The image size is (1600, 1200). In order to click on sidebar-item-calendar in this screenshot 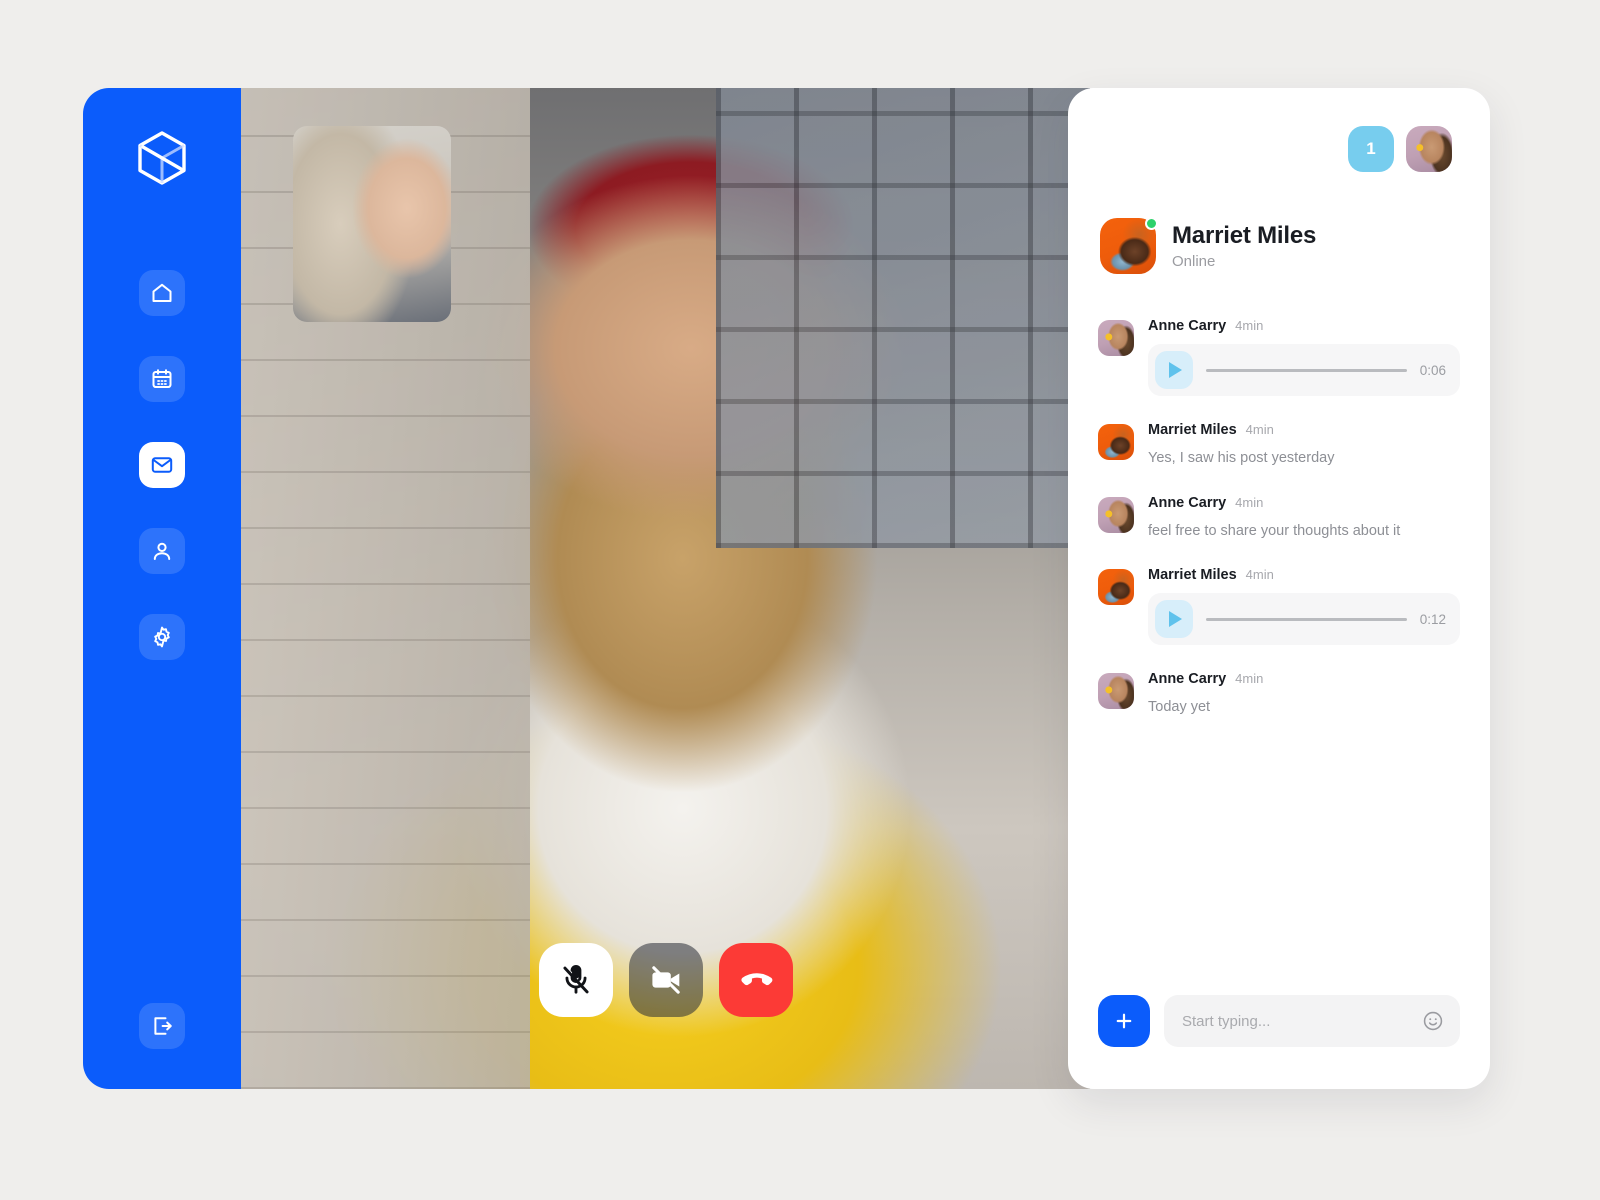, I will do `click(162, 379)`.